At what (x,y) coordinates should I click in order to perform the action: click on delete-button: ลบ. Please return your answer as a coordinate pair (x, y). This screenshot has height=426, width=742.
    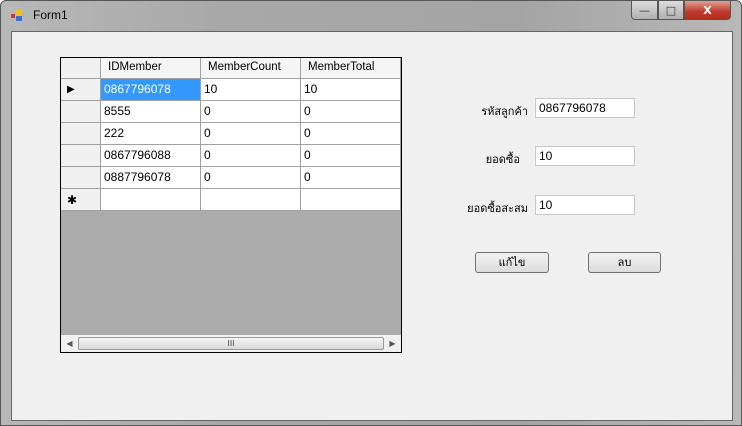
    Looking at the image, I should click on (624, 262).